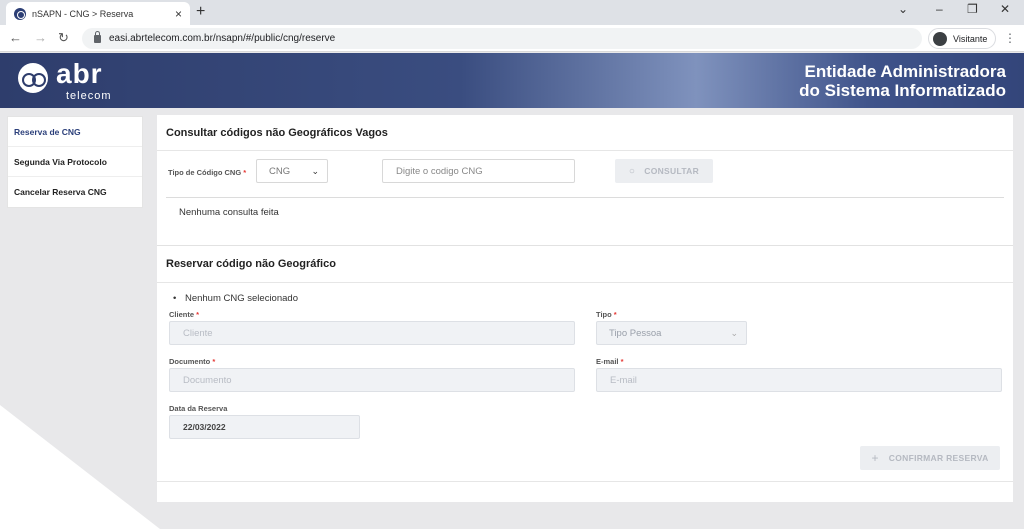  What do you see at coordinates (875, 458) in the screenshot?
I see `plus-icon: +` at bounding box center [875, 458].